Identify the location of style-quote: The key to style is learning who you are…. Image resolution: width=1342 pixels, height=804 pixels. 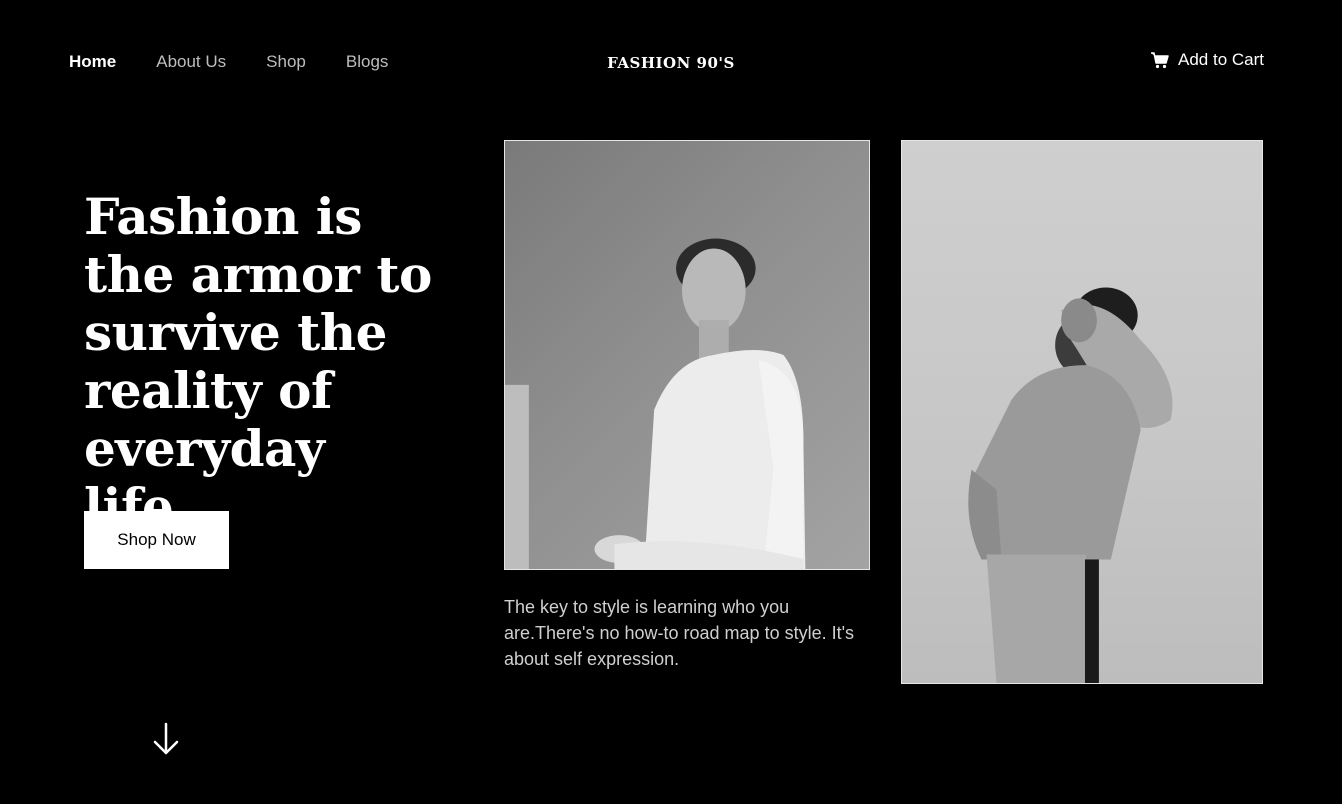
(679, 633).